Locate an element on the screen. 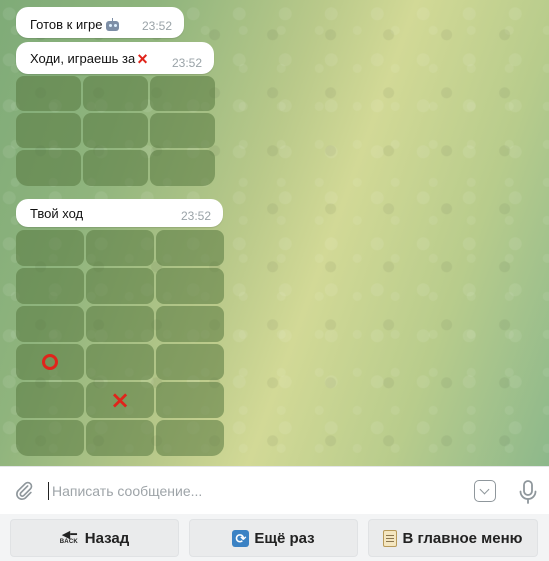  circle-mark-icon is located at coordinates (50, 362).